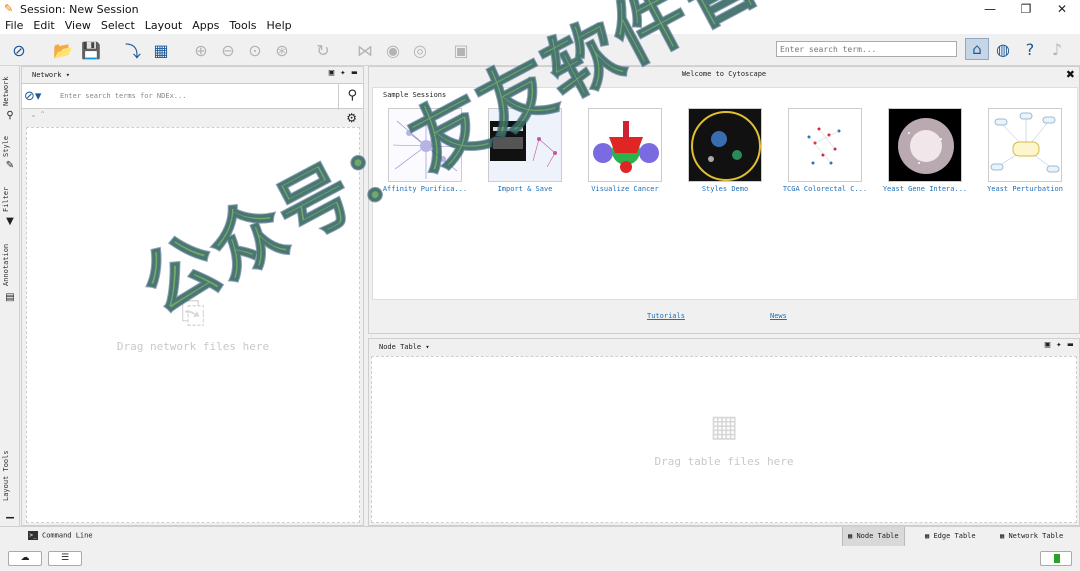 Image resolution: width=1080 pixels, height=571 pixels. Describe the element at coordinates (990, 9) in the screenshot. I see `minimize-button: —` at that location.